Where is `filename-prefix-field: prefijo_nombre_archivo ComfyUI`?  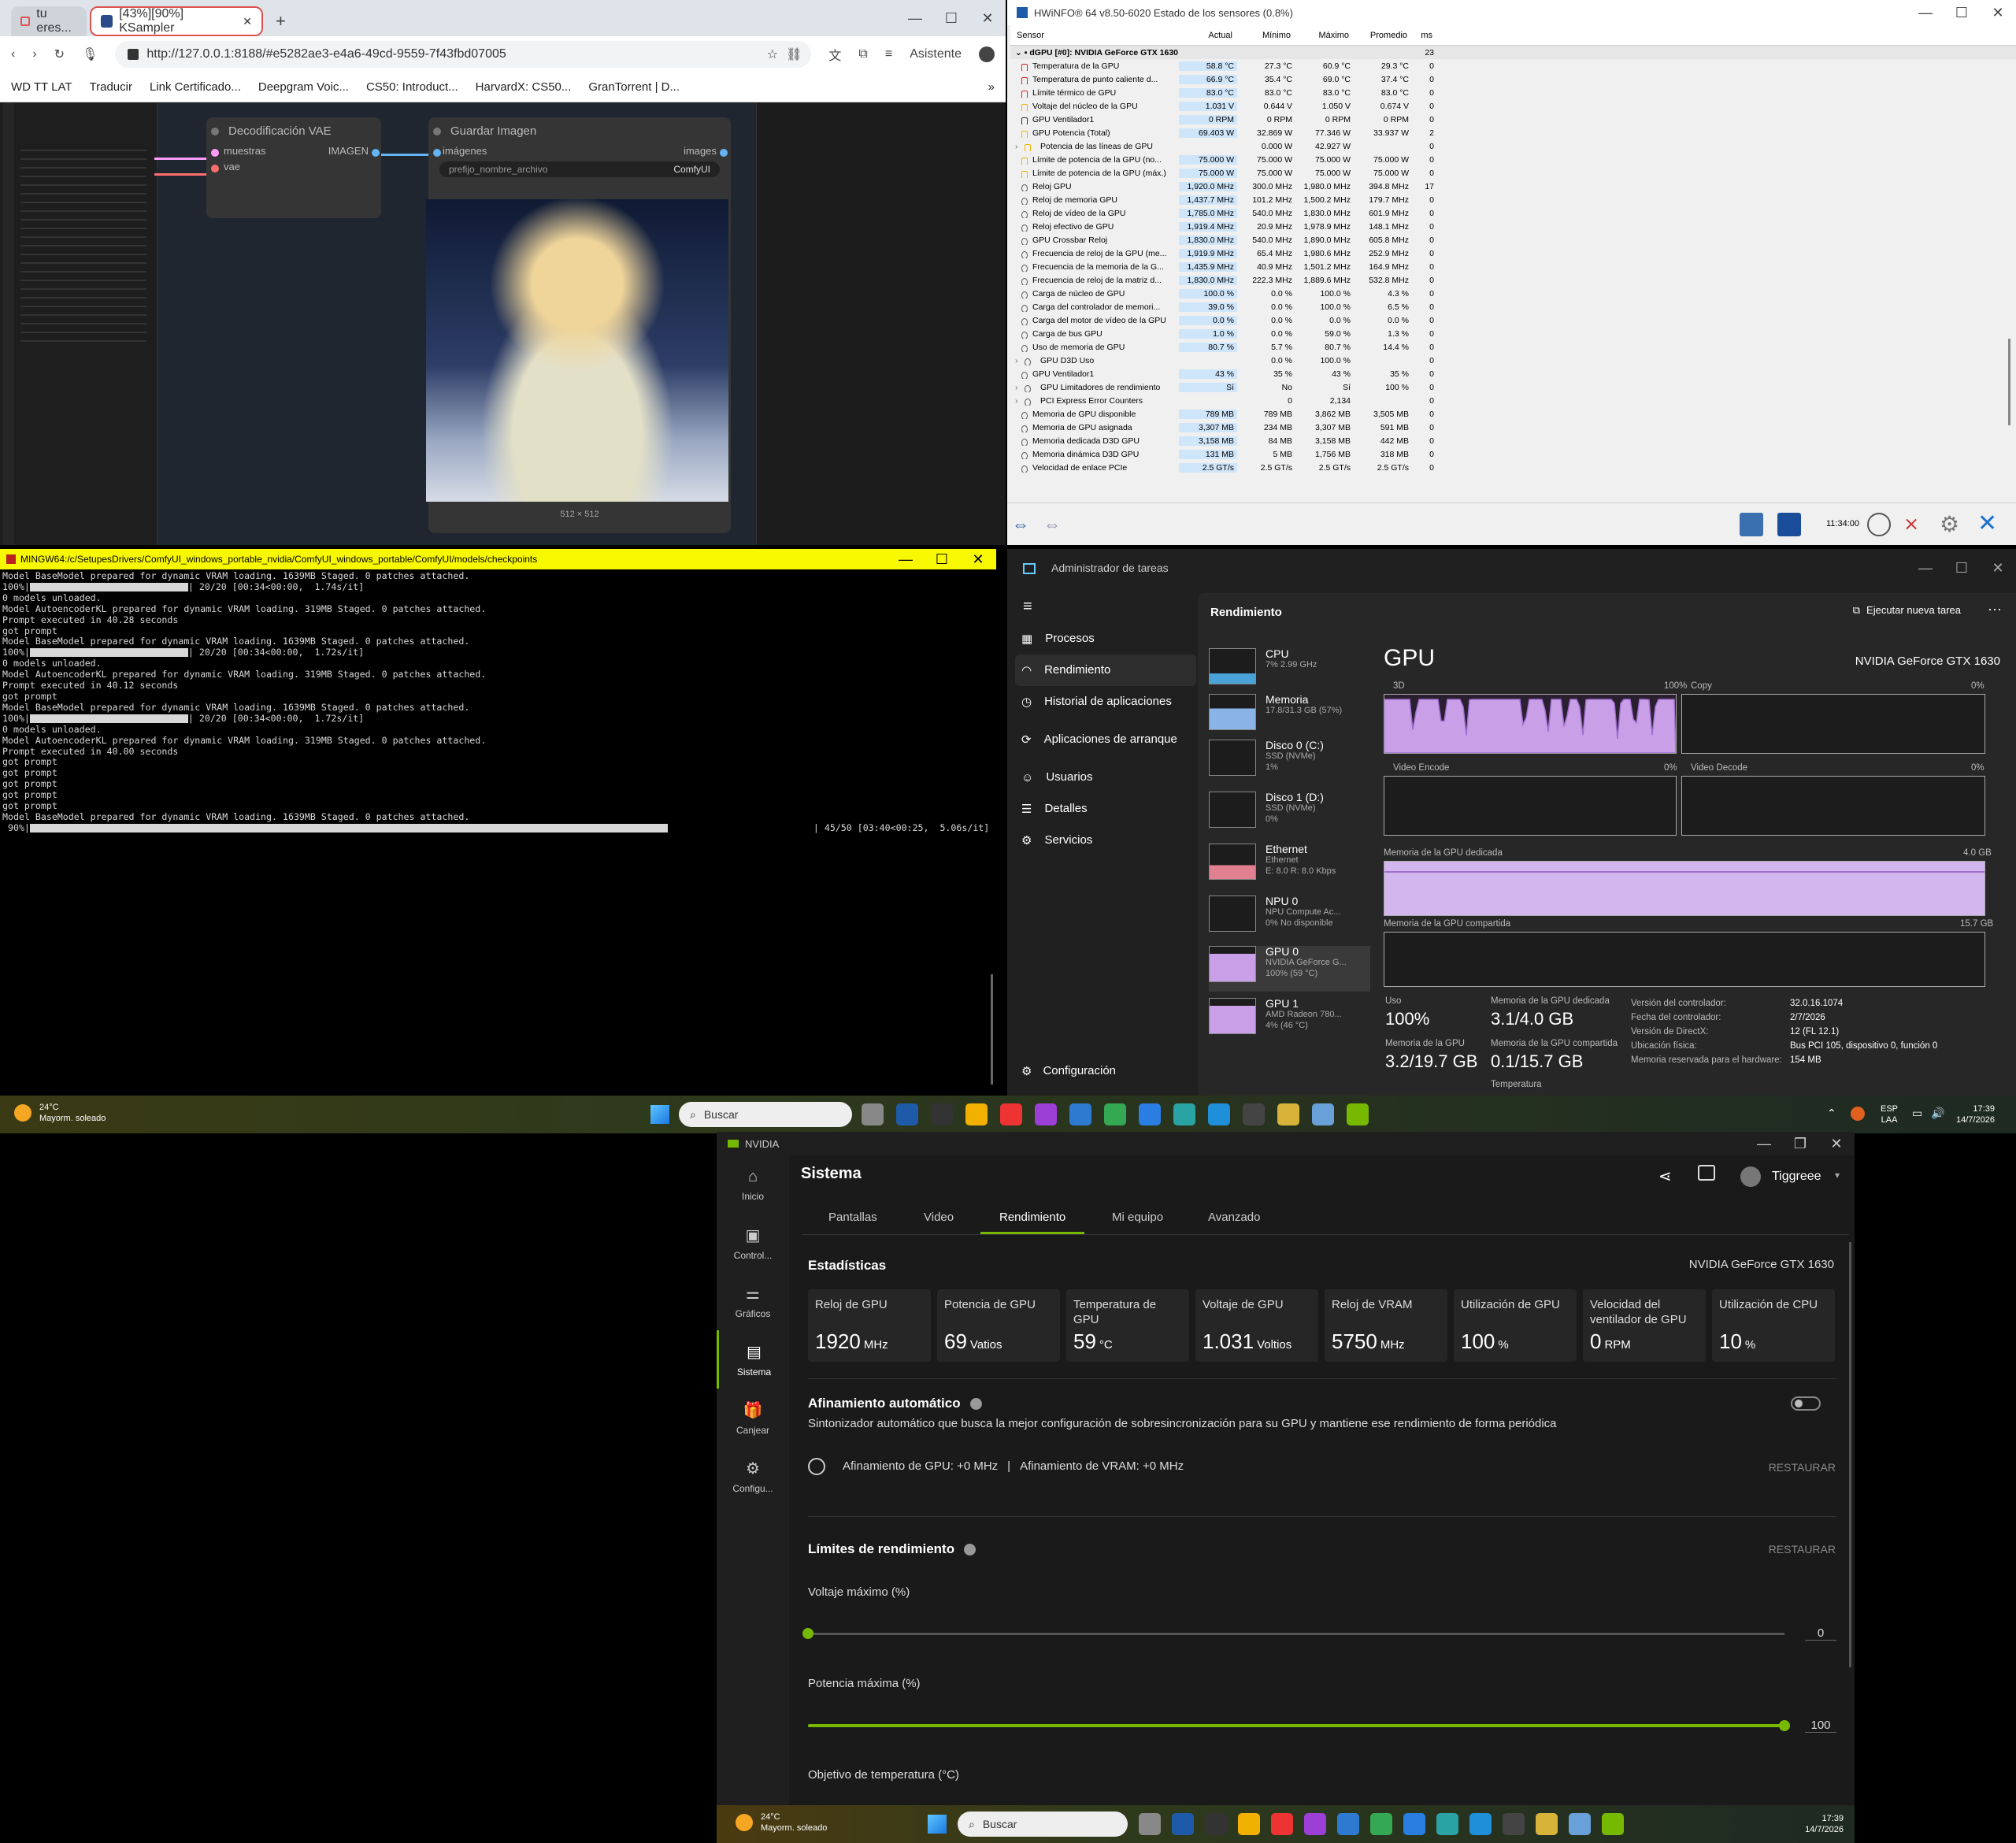 filename-prefix-field: prefijo_nombre_archivo ComfyUI is located at coordinates (579, 169).